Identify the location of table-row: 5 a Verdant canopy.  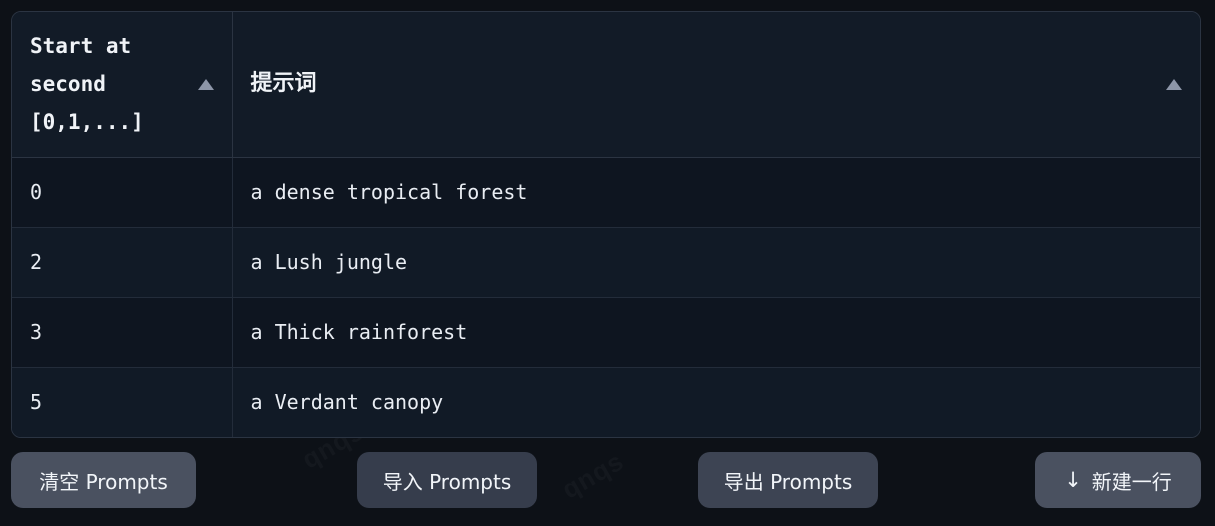
(606, 402).